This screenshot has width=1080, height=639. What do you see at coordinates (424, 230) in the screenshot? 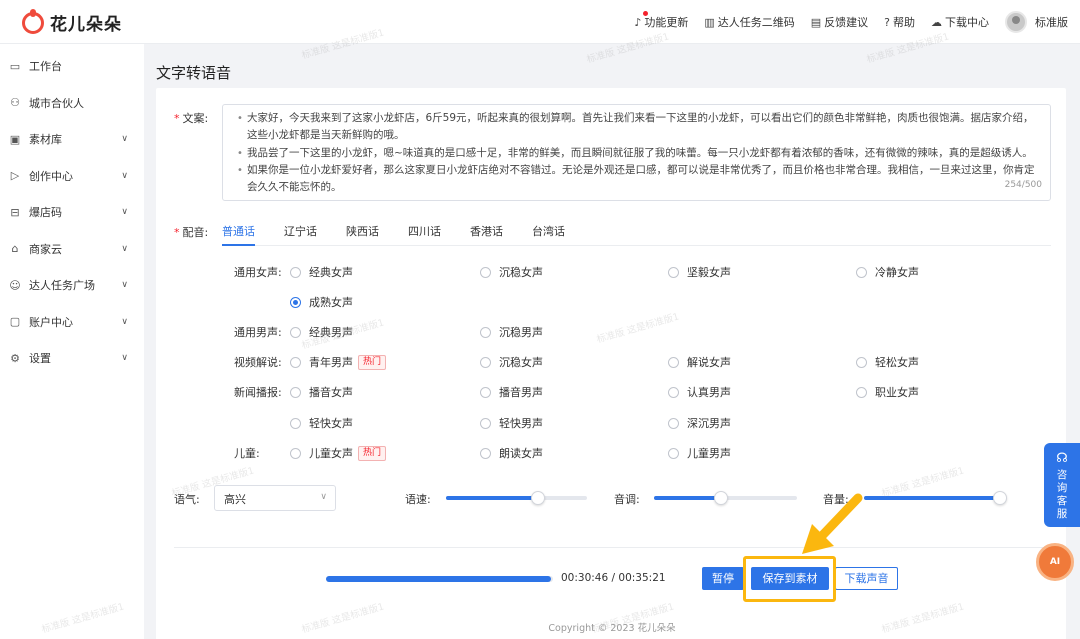
I see `tab-sichuan: 四川话` at bounding box center [424, 230].